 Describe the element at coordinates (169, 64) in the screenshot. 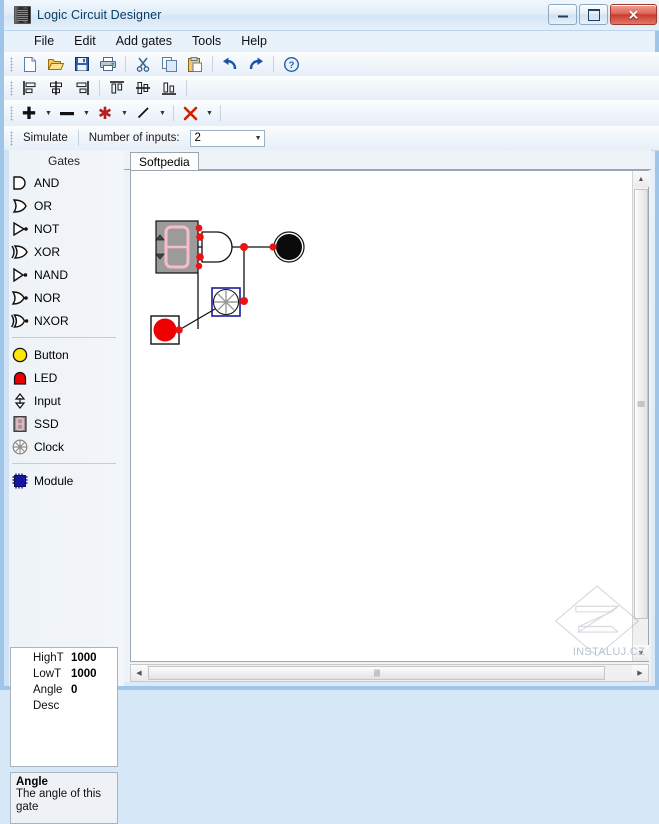

I see `copy-button` at that location.